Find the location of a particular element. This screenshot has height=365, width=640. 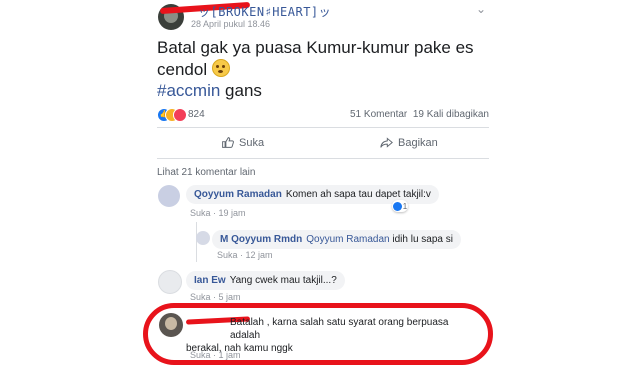

comment-time: 19 jam is located at coordinates (232, 213).